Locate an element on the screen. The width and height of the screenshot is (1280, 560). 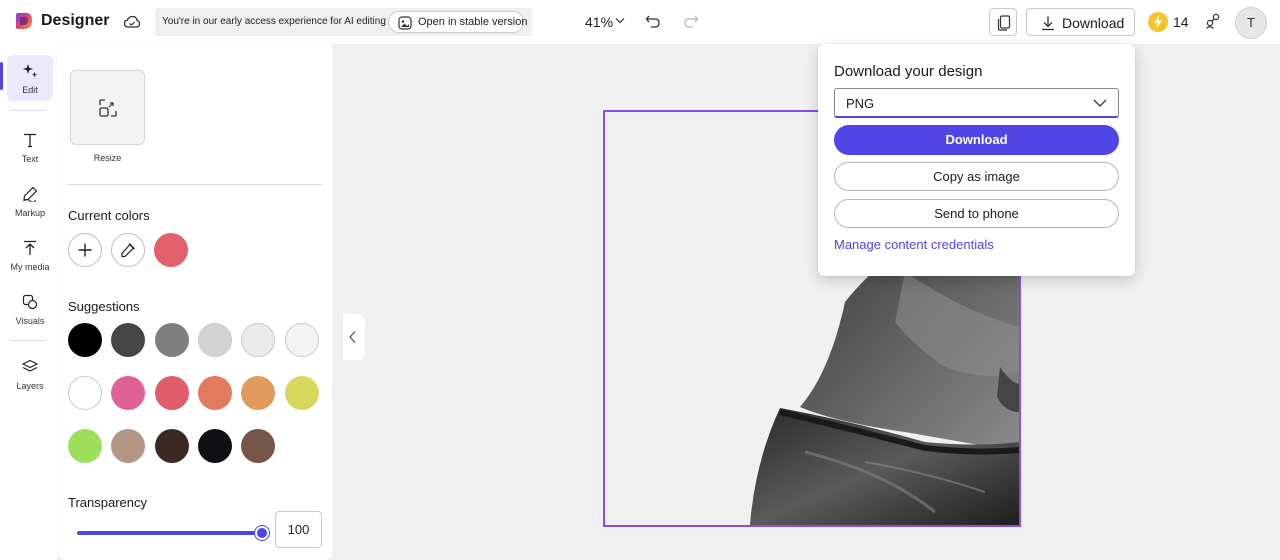
shapes-icon is located at coordinates (30, 302).